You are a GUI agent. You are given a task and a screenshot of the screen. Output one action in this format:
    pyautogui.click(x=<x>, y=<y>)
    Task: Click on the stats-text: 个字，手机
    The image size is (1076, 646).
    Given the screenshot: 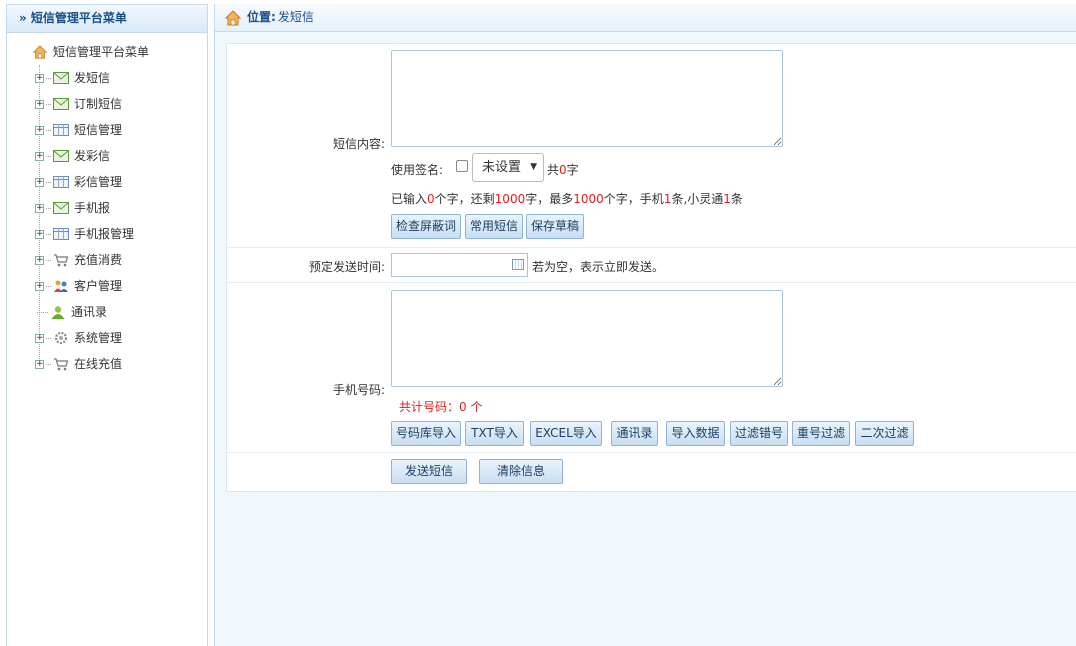 What is the action you would take?
    pyautogui.click(x=633, y=199)
    